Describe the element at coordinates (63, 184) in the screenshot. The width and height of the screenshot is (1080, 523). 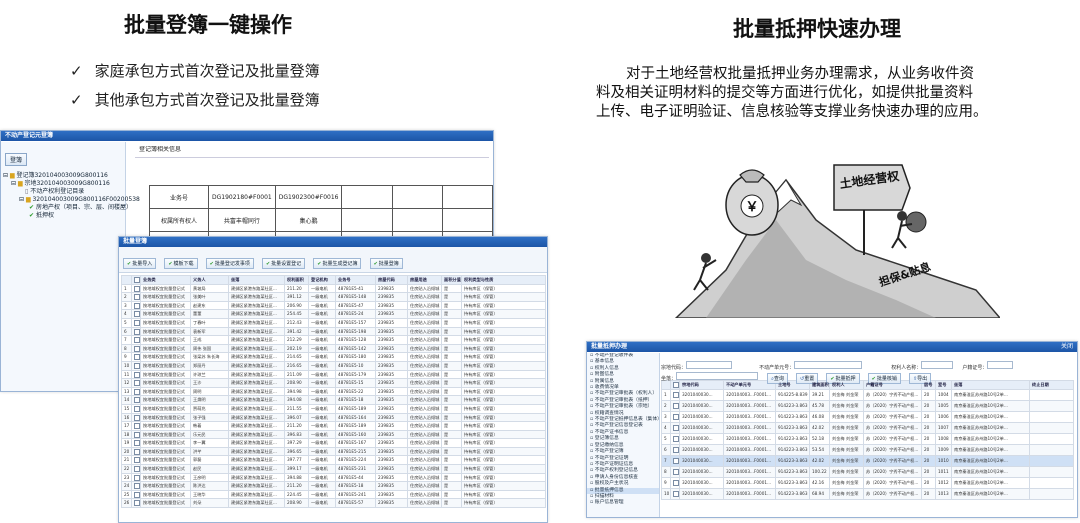
I see `tree-item-parcel: ⊟ ▆ 宗地320104003009G800116` at that location.